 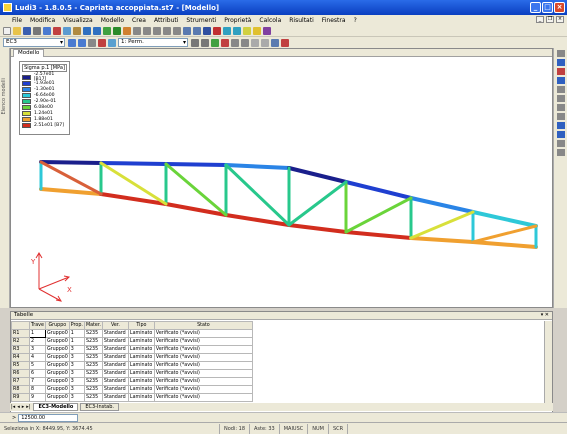 What do you see at coordinates (147, 30) in the screenshot?
I see `zoom-in-icon` at bounding box center [147, 30].